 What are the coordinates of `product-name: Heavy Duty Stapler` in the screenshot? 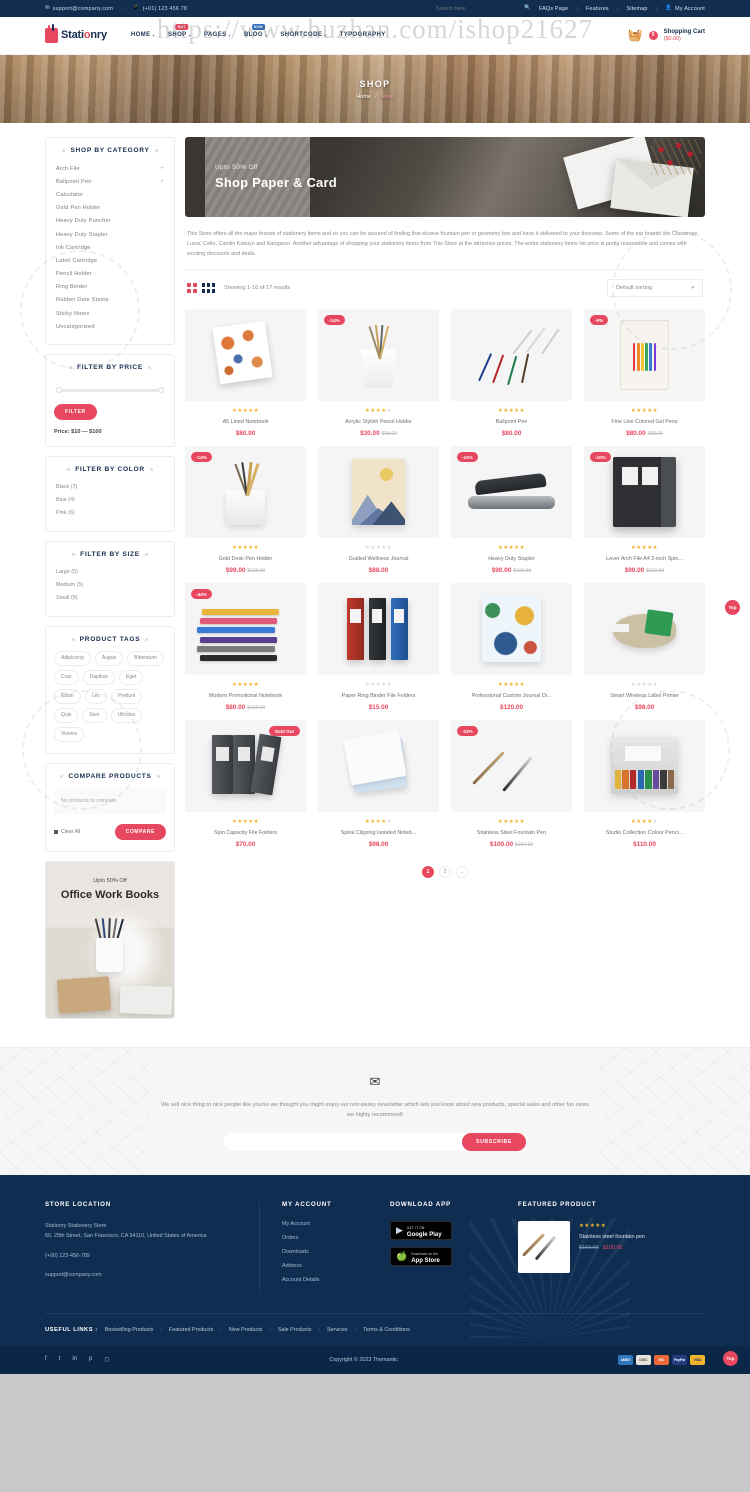 It's located at (511, 559).